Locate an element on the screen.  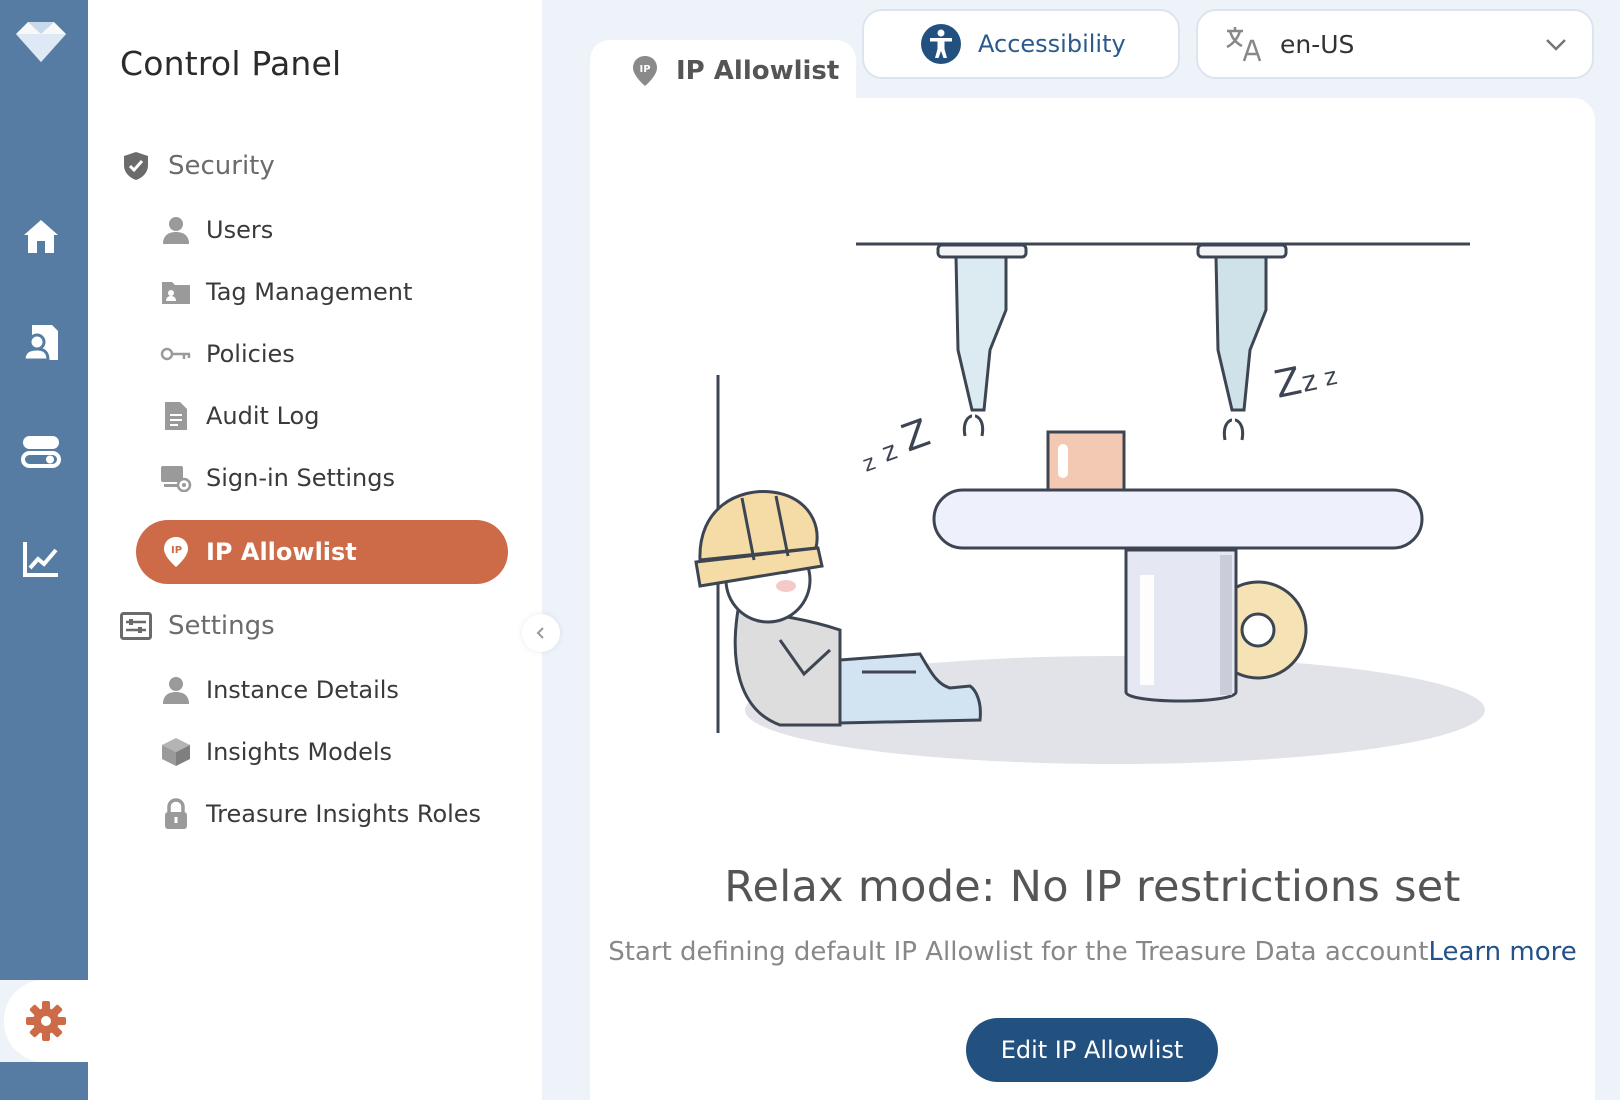
sidebar-item-label: Tag Management is located at coordinates (309, 292).